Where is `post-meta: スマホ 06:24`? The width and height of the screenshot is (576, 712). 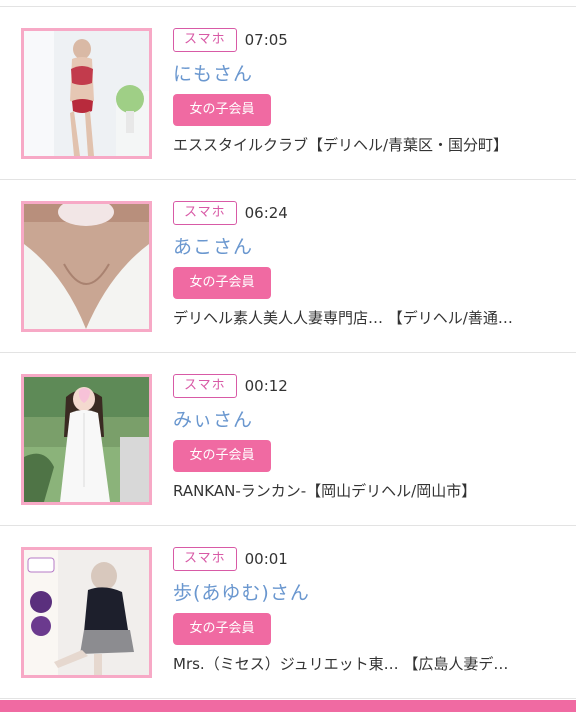 post-meta: スマホ 06:24 is located at coordinates (230, 213).